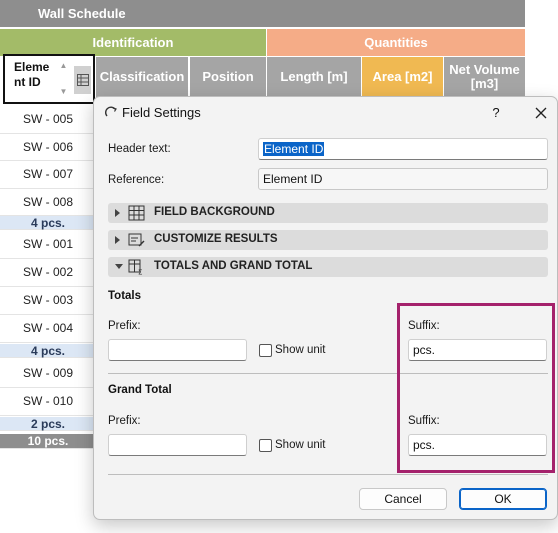 The width and height of the screenshot is (558, 533). What do you see at coordinates (314, 77) in the screenshot?
I see `column-header-length: Length [m]` at bounding box center [314, 77].